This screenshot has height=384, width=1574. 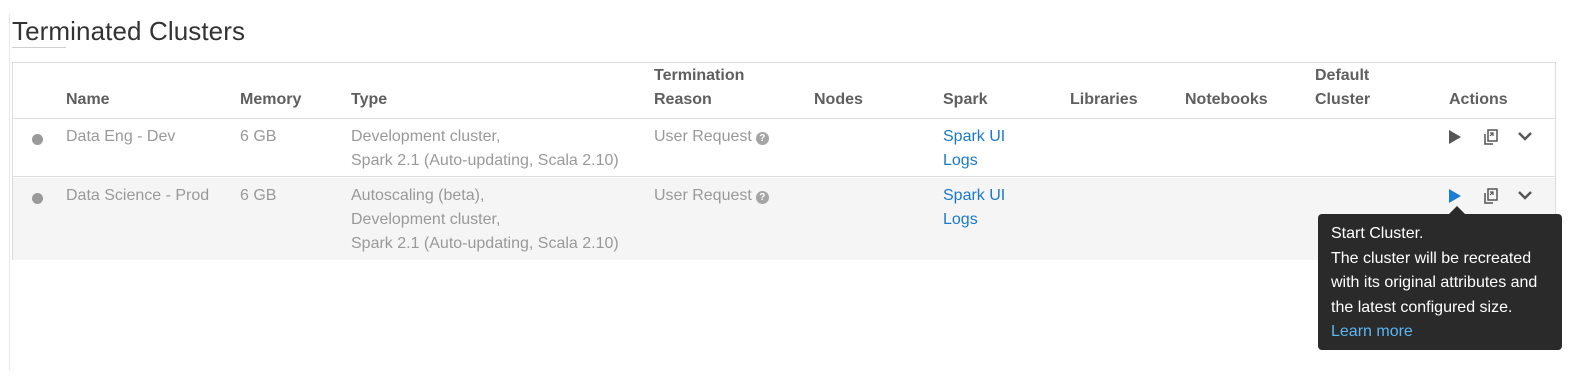 What do you see at coordinates (1478, 99) in the screenshot?
I see `column-header-actions: Actions` at bounding box center [1478, 99].